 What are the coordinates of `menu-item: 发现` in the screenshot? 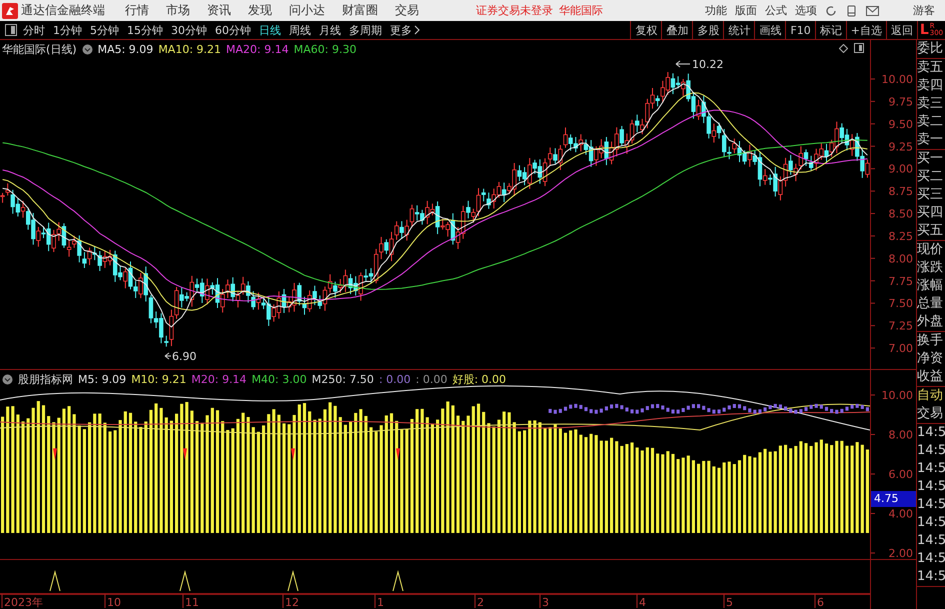 It's located at (260, 10).